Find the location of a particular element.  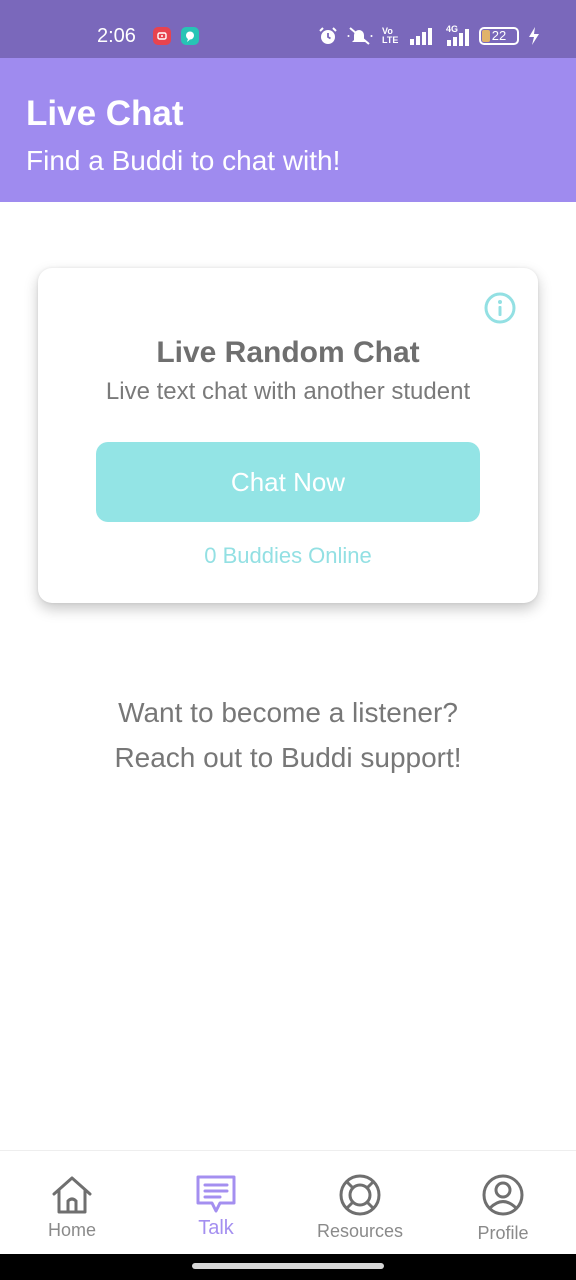

nav-item-home: Home is located at coordinates (72, 1203).